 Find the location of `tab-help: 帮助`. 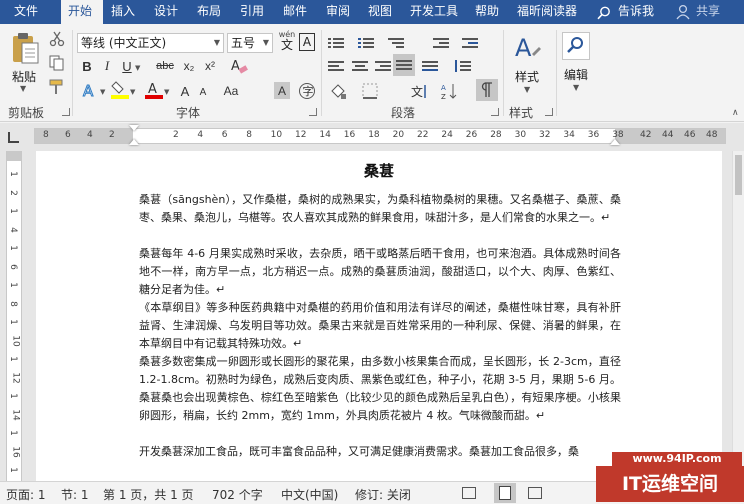

tab-help: 帮助 is located at coordinates (487, 12).